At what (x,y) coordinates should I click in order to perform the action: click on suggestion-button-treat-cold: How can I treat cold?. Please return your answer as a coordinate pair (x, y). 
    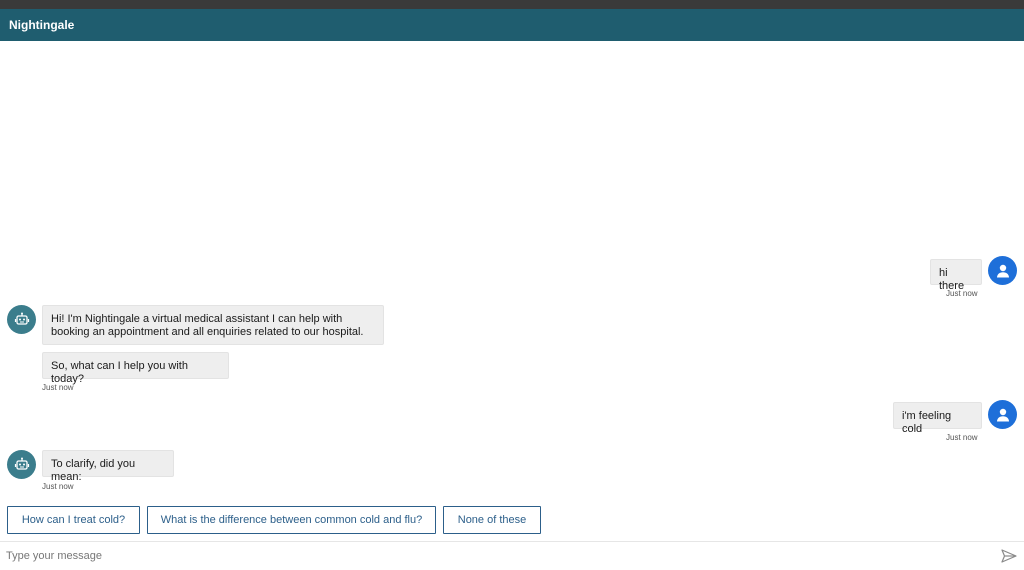
    Looking at the image, I should click on (73, 520).